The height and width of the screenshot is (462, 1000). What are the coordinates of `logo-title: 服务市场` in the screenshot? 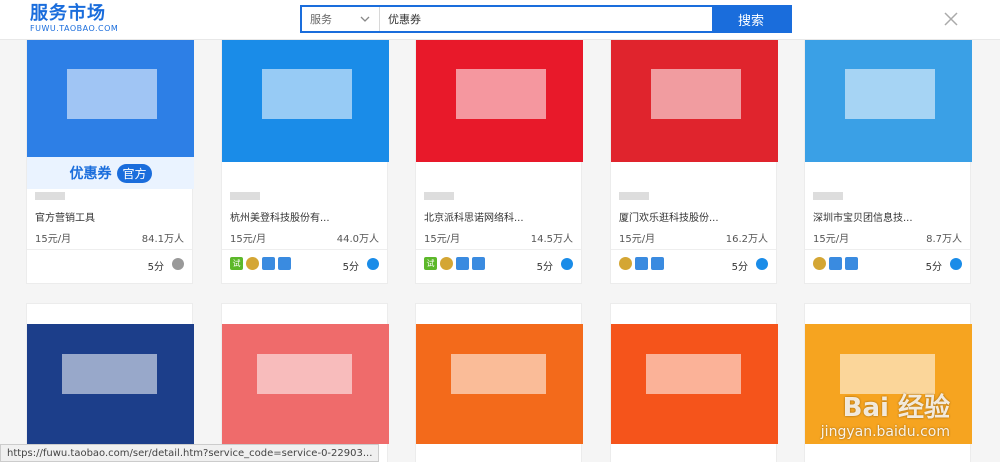 It's located at (68, 13).